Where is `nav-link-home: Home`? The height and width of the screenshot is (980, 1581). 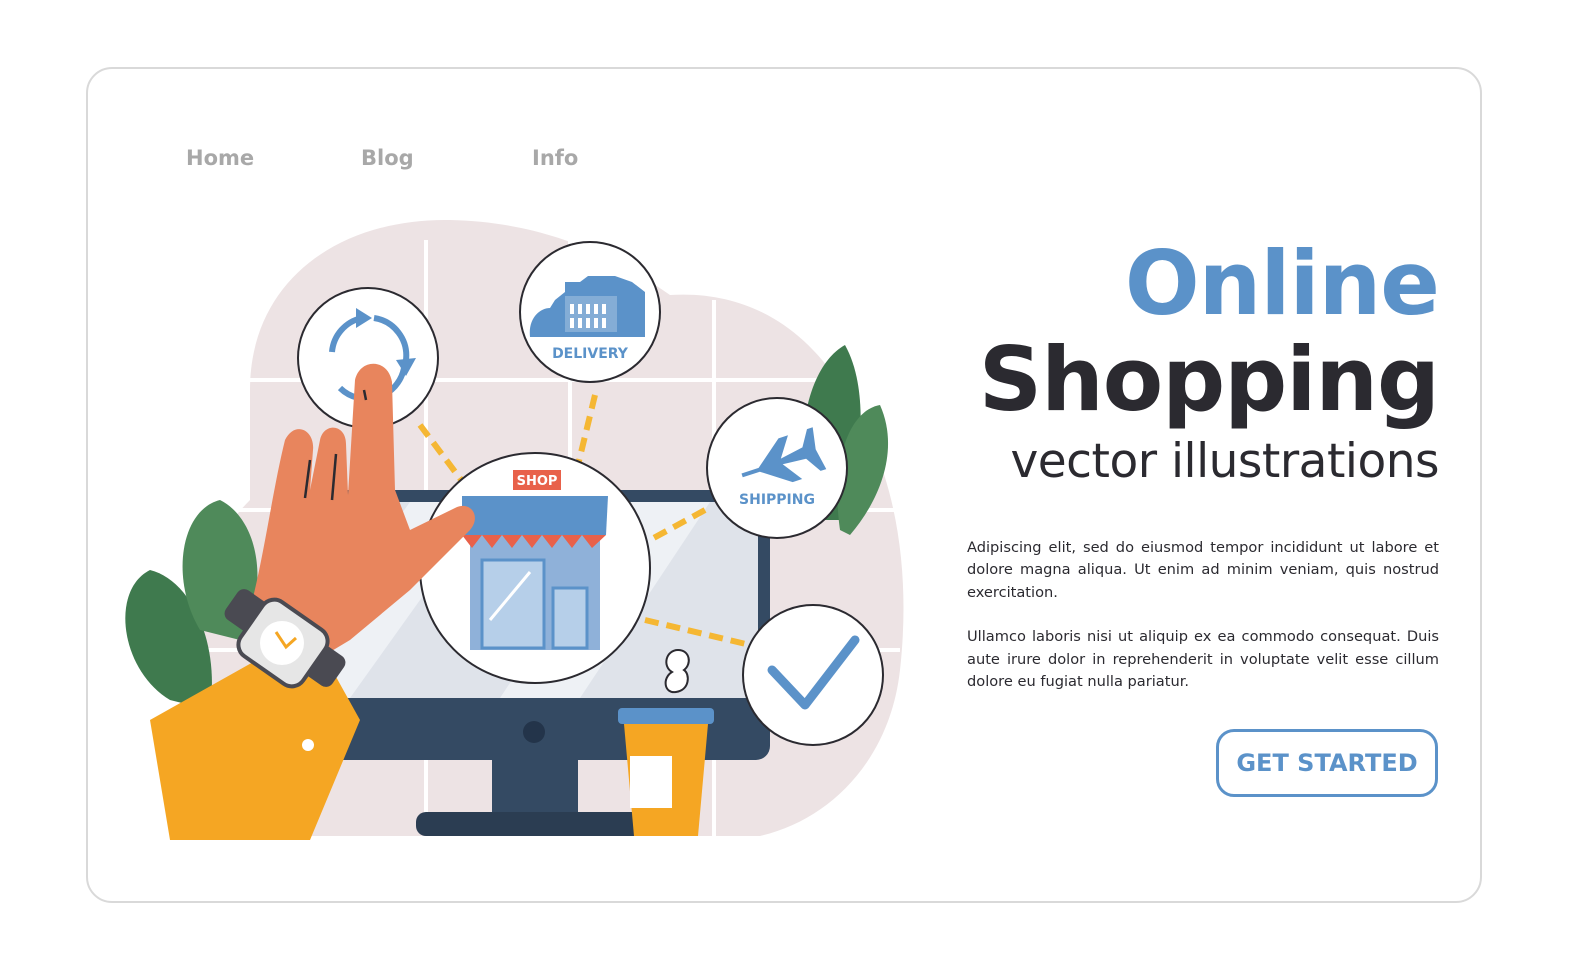 nav-link-home: Home is located at coordinates (220, 158).